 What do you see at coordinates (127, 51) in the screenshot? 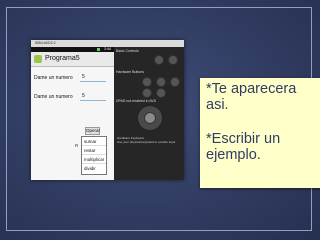
I see `basic-controls-heading: Basic Controls` at bounding box center [127, 51].